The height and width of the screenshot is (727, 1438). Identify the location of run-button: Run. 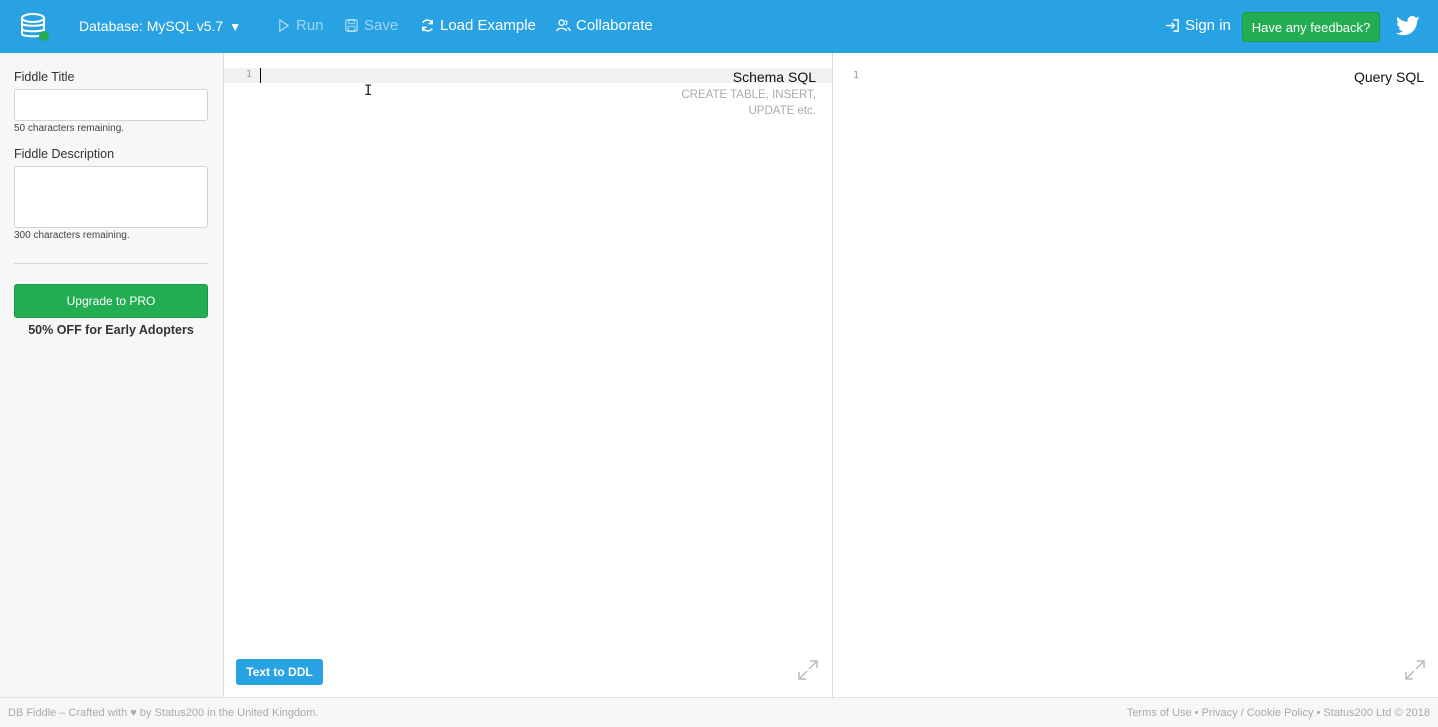
(300, 25).